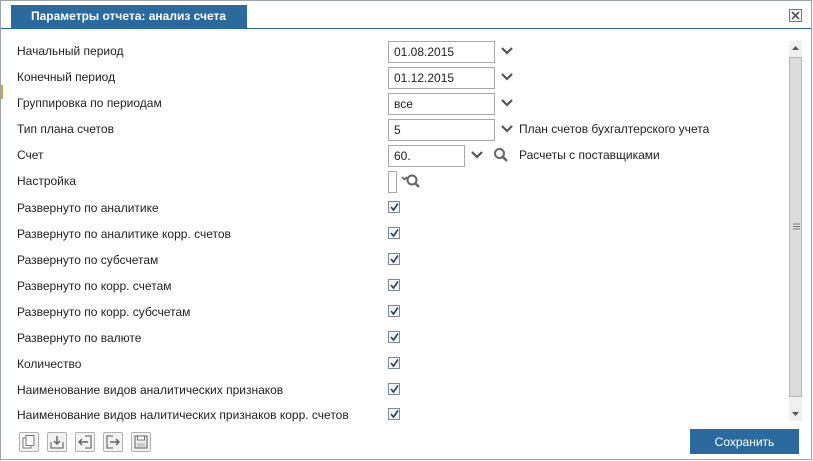 The height and width of the screenshot is (461, 813). I want to click on close-button, so click(795, 15).